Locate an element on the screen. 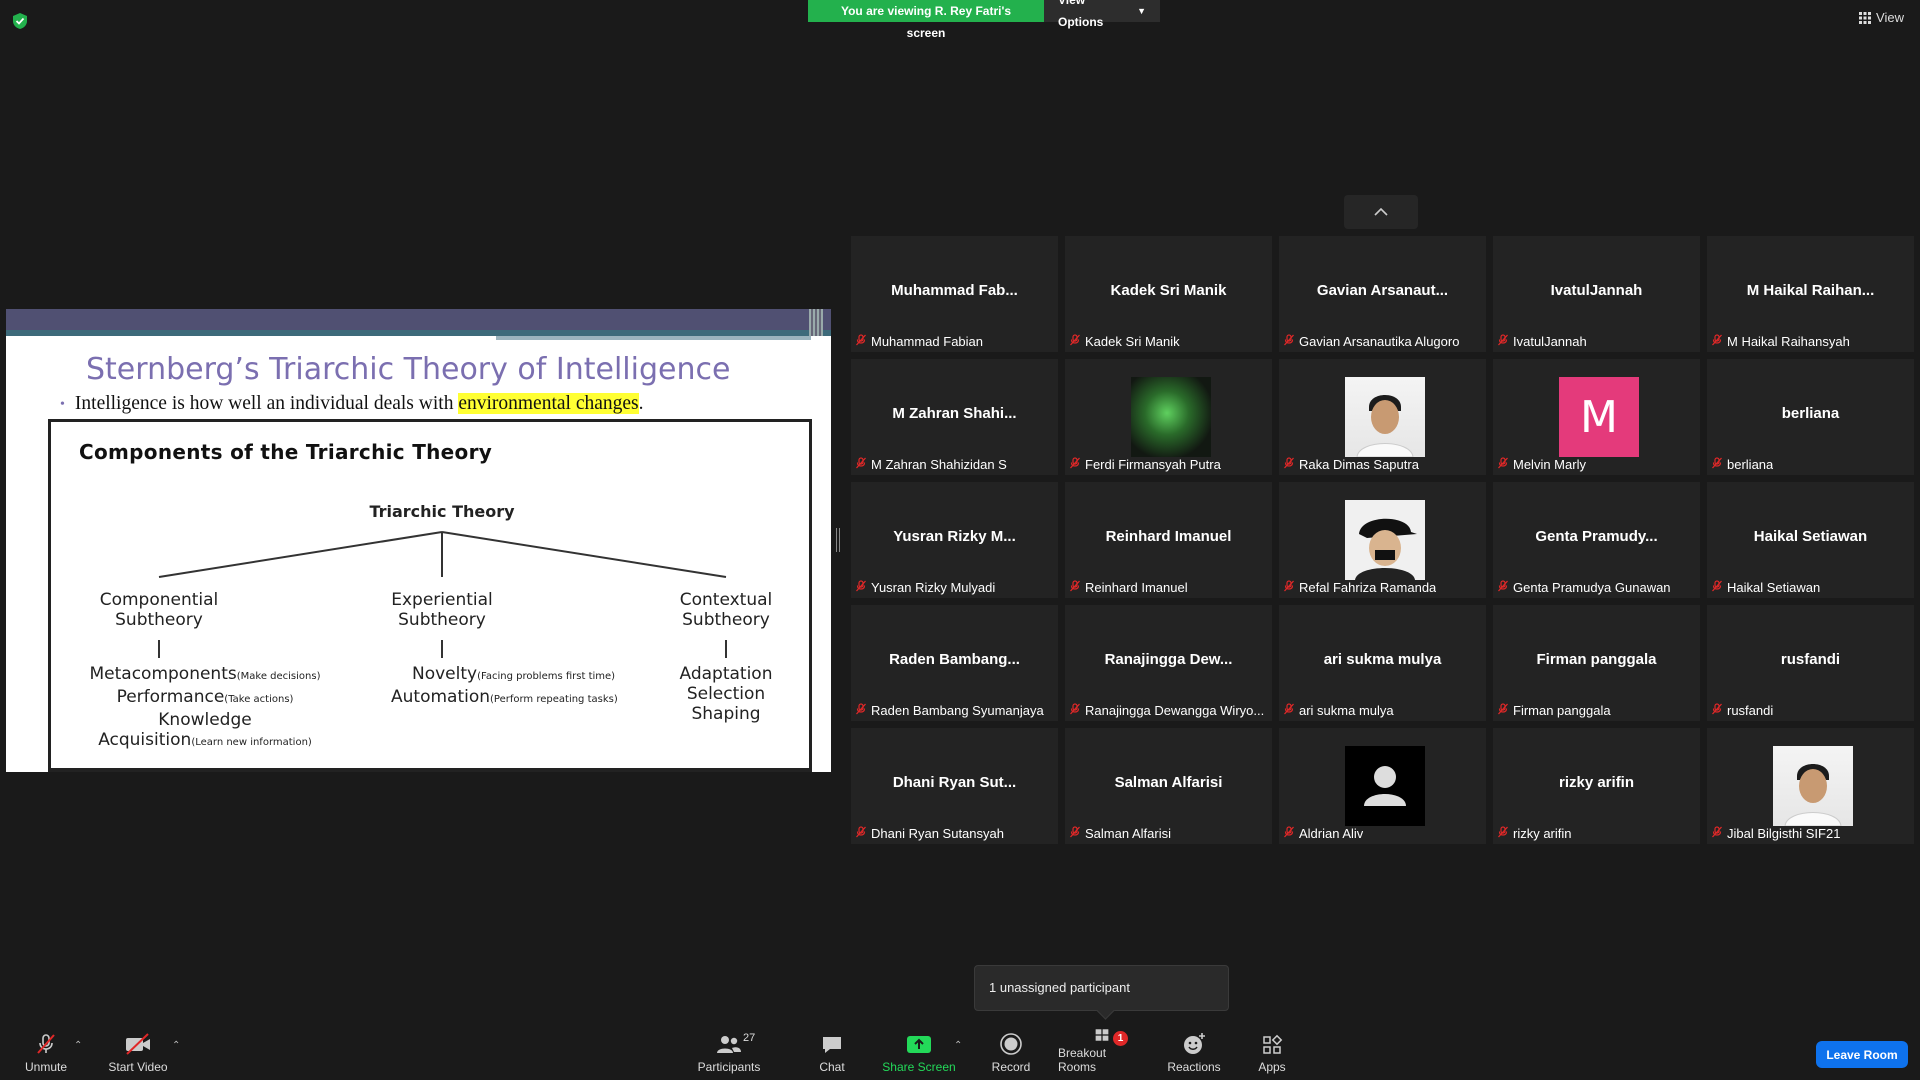  participant-tile: berliana berliana is located at coordinates (1810, 417).